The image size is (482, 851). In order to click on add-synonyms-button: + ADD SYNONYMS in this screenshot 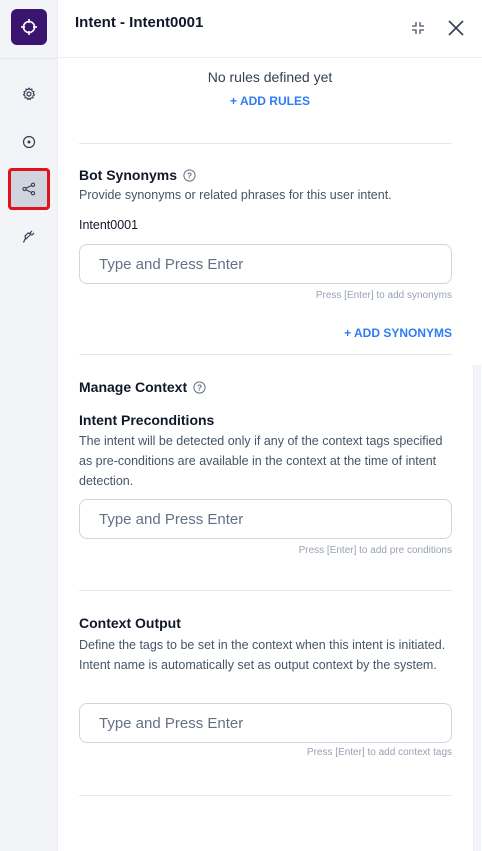, I will do `click(398, 333)`.